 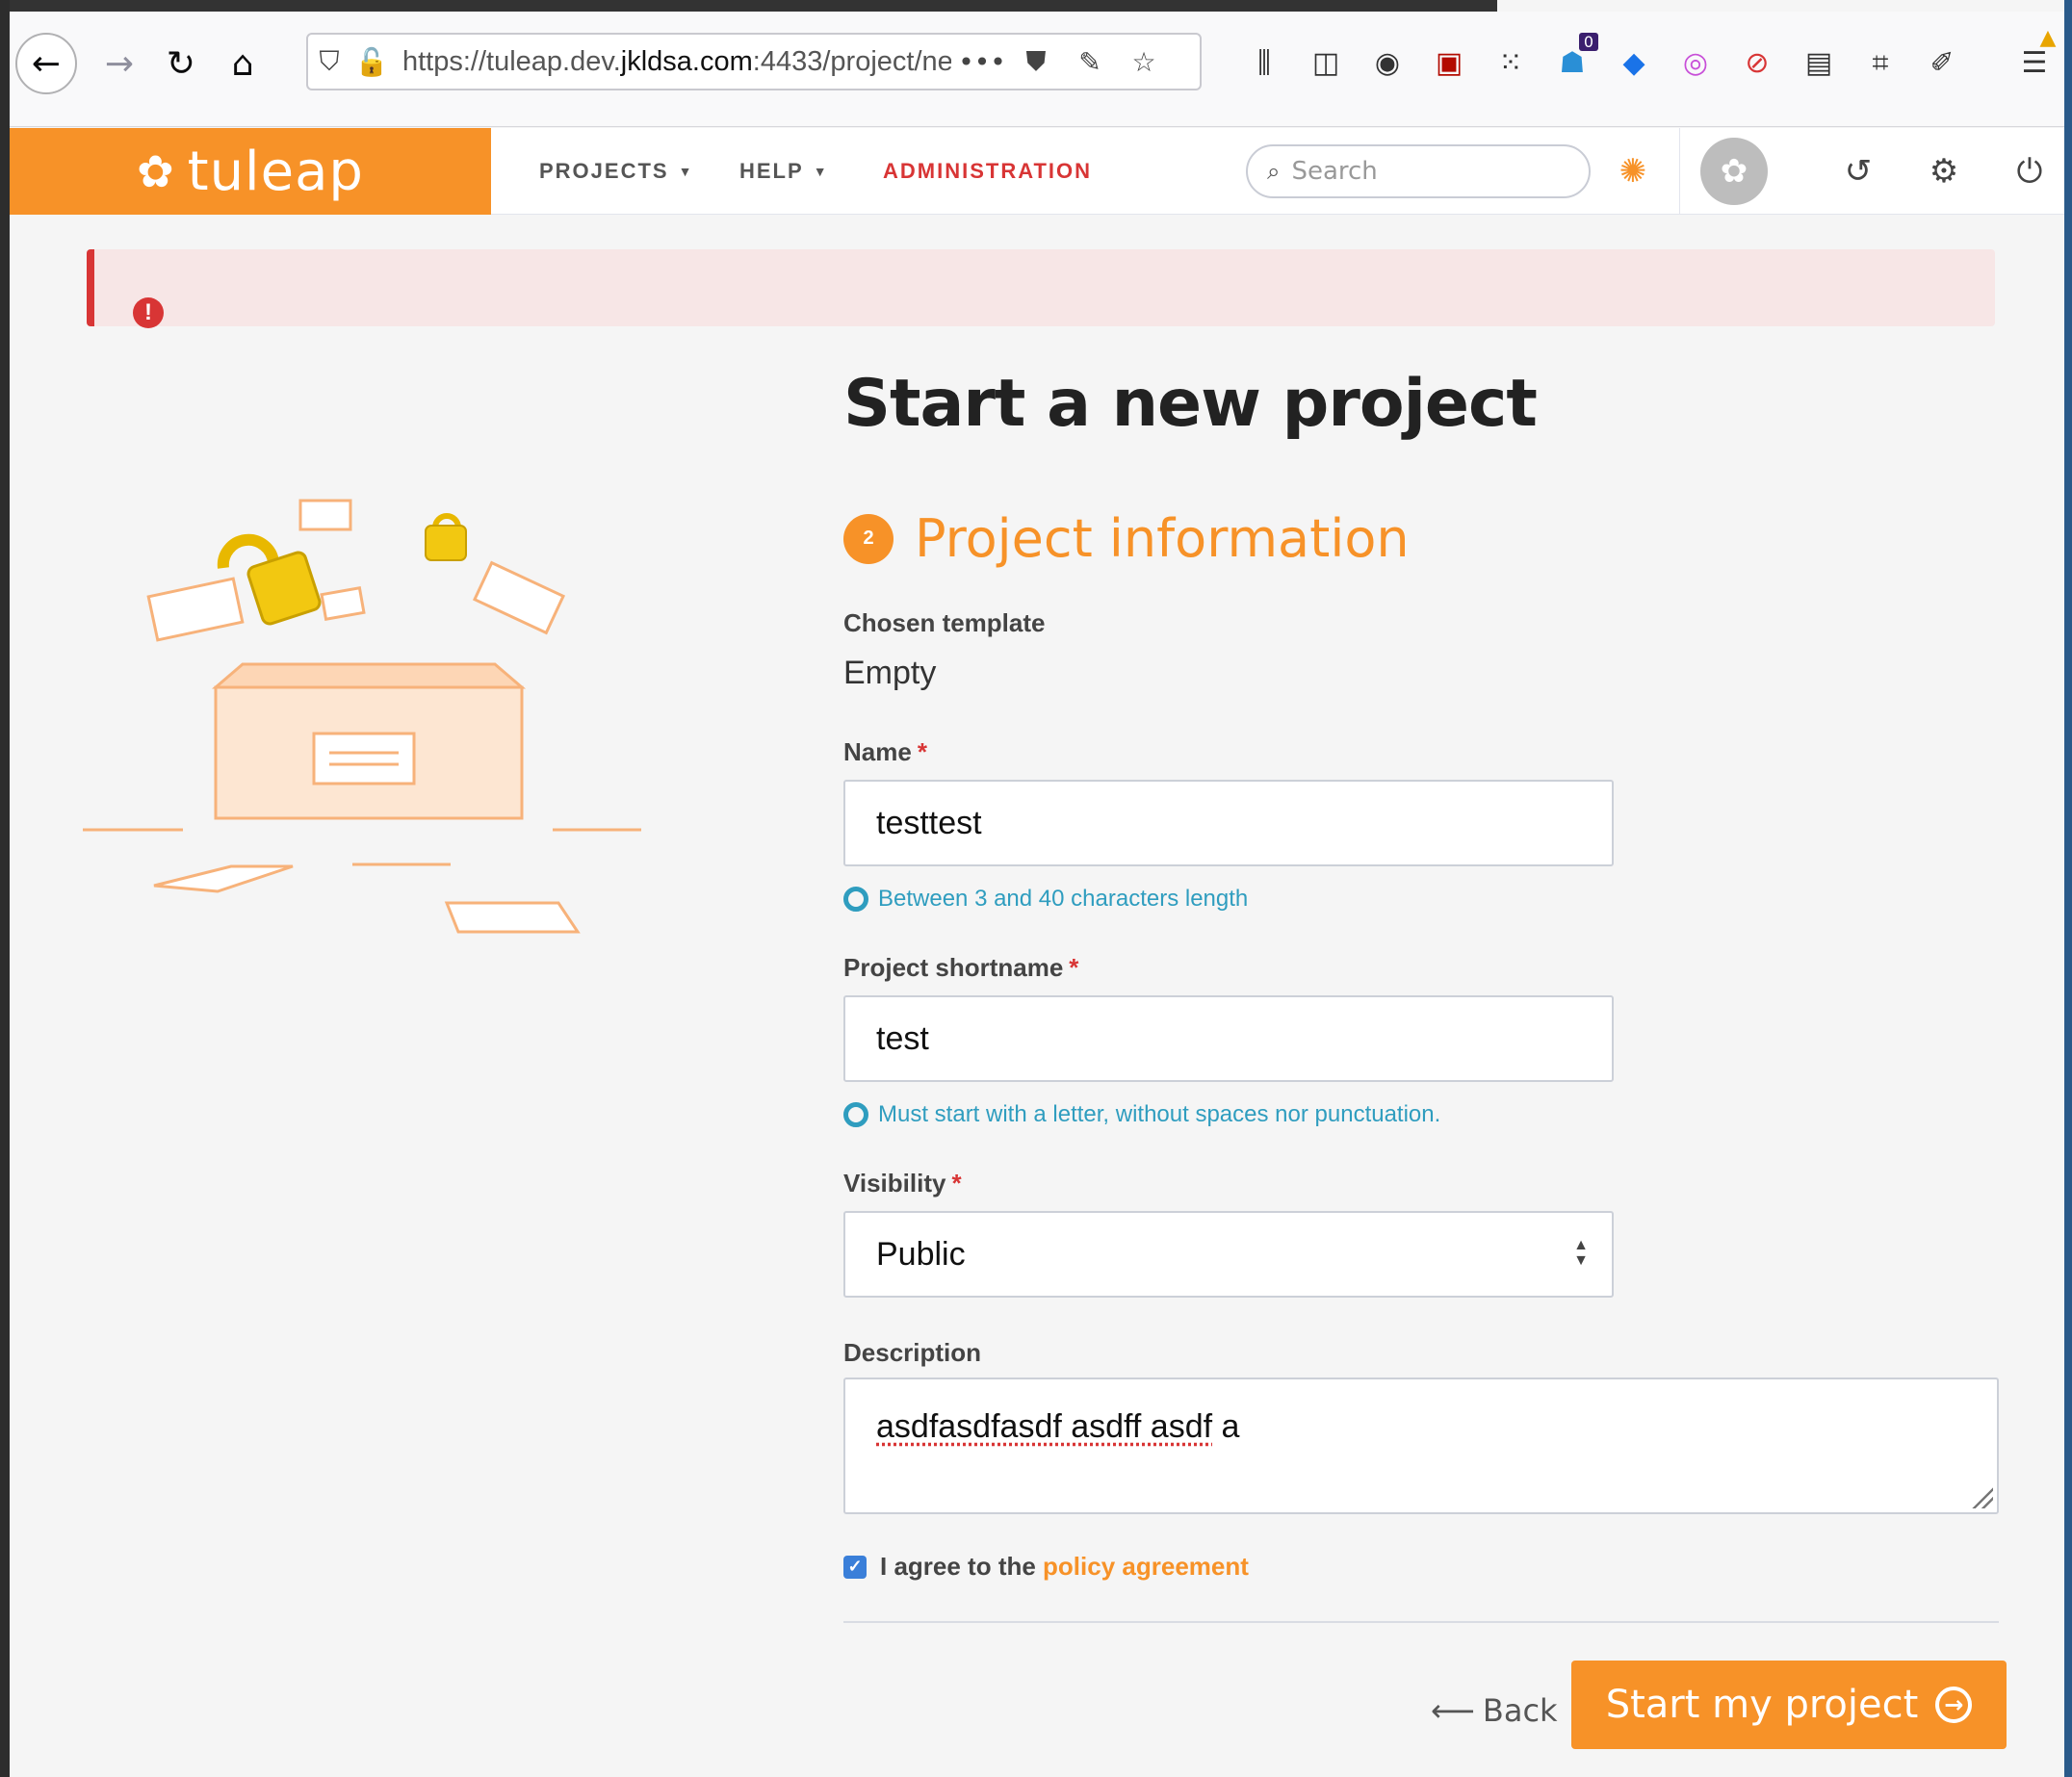 I want to click on template-label: Chosen template, so click(x=944, y=622).